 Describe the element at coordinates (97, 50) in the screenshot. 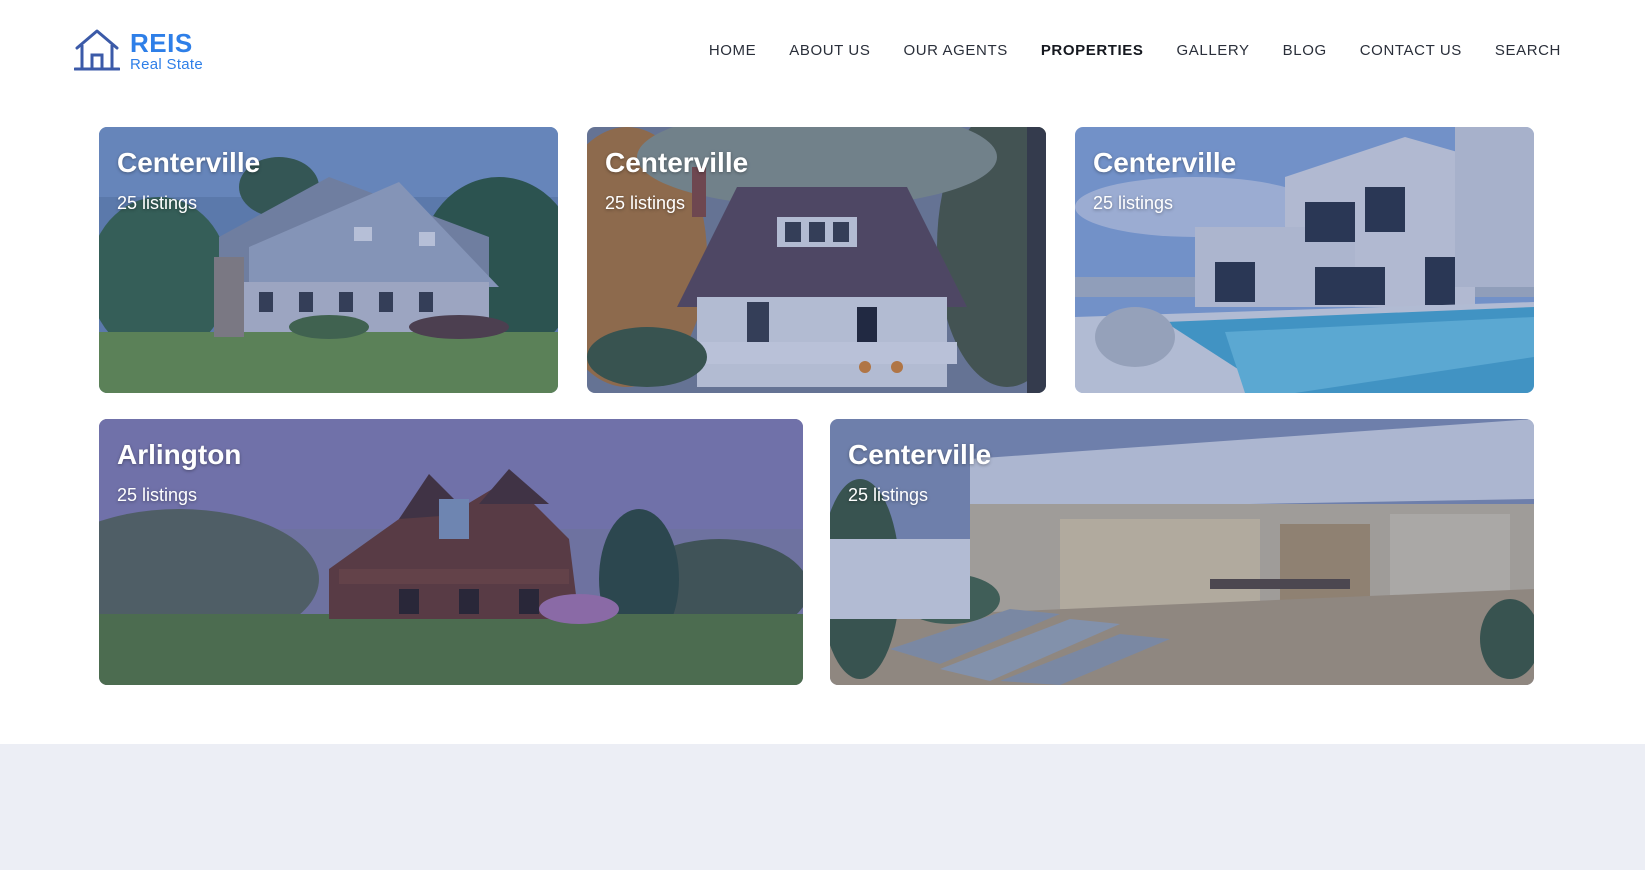

I see `house-icon` at that location.